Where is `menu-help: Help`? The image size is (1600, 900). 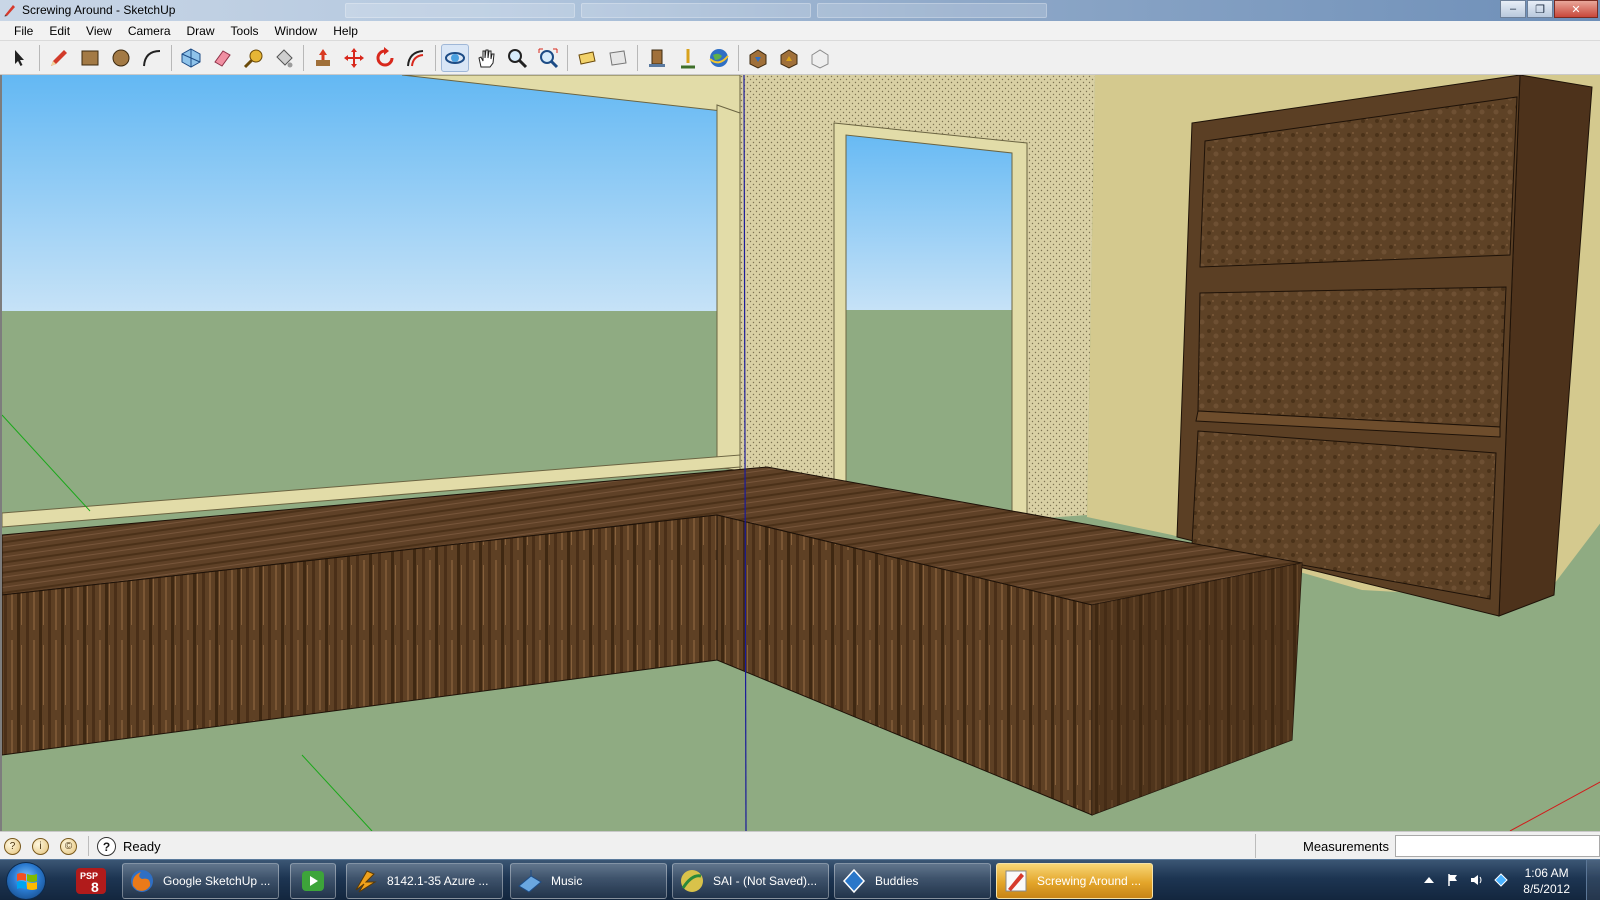 menu-help: Help is located at coordinates (345, 31).